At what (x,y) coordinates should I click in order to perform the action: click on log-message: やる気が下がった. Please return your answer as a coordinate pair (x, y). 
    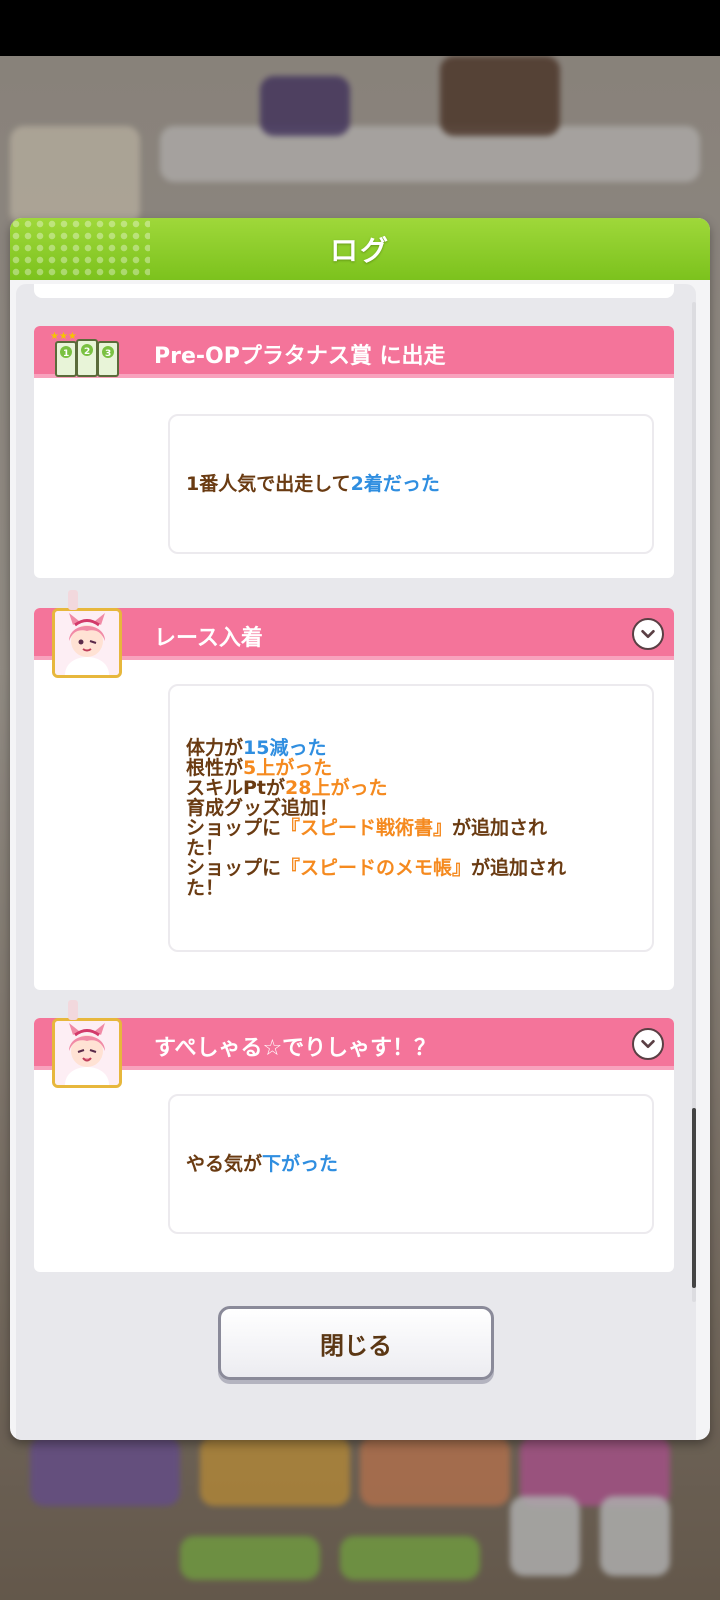
    Looking at the image, I should click on (262, 1164).